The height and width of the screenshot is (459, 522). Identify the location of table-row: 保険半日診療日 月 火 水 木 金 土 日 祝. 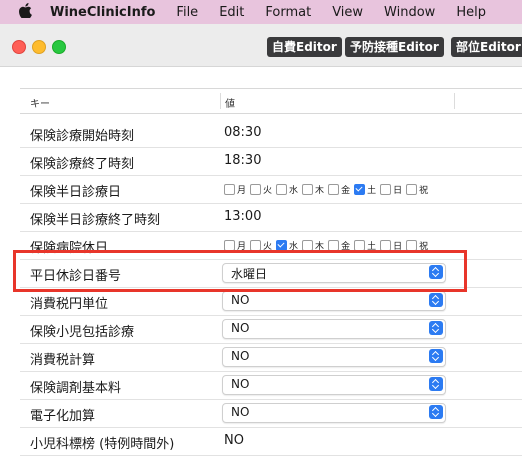
(271, 189).